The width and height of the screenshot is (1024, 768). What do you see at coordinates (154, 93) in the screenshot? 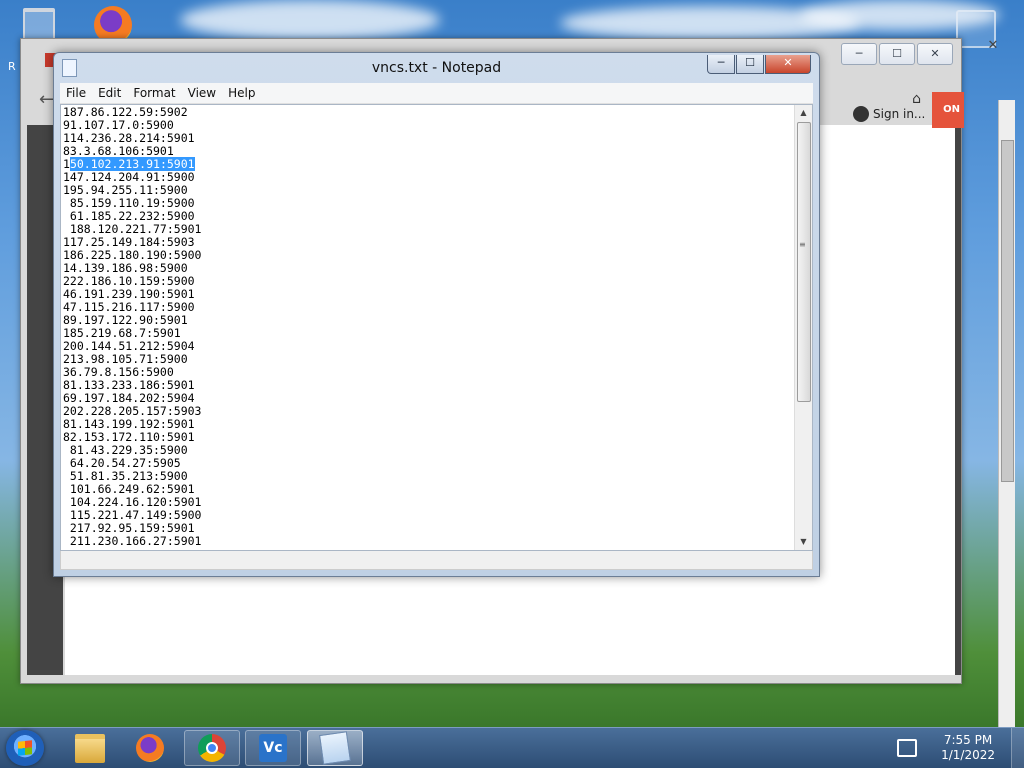
I see `menu-format: Format` at bounding box center [154, 93].